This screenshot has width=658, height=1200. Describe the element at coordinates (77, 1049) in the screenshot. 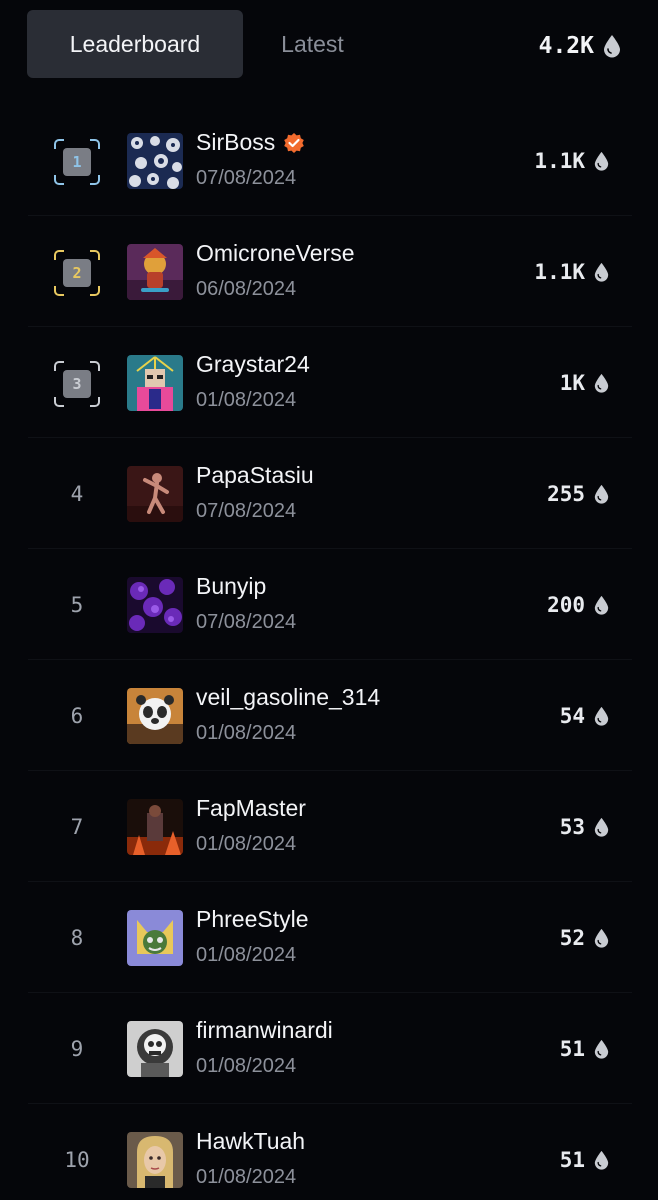

I see `rank-number: 9` at that location.